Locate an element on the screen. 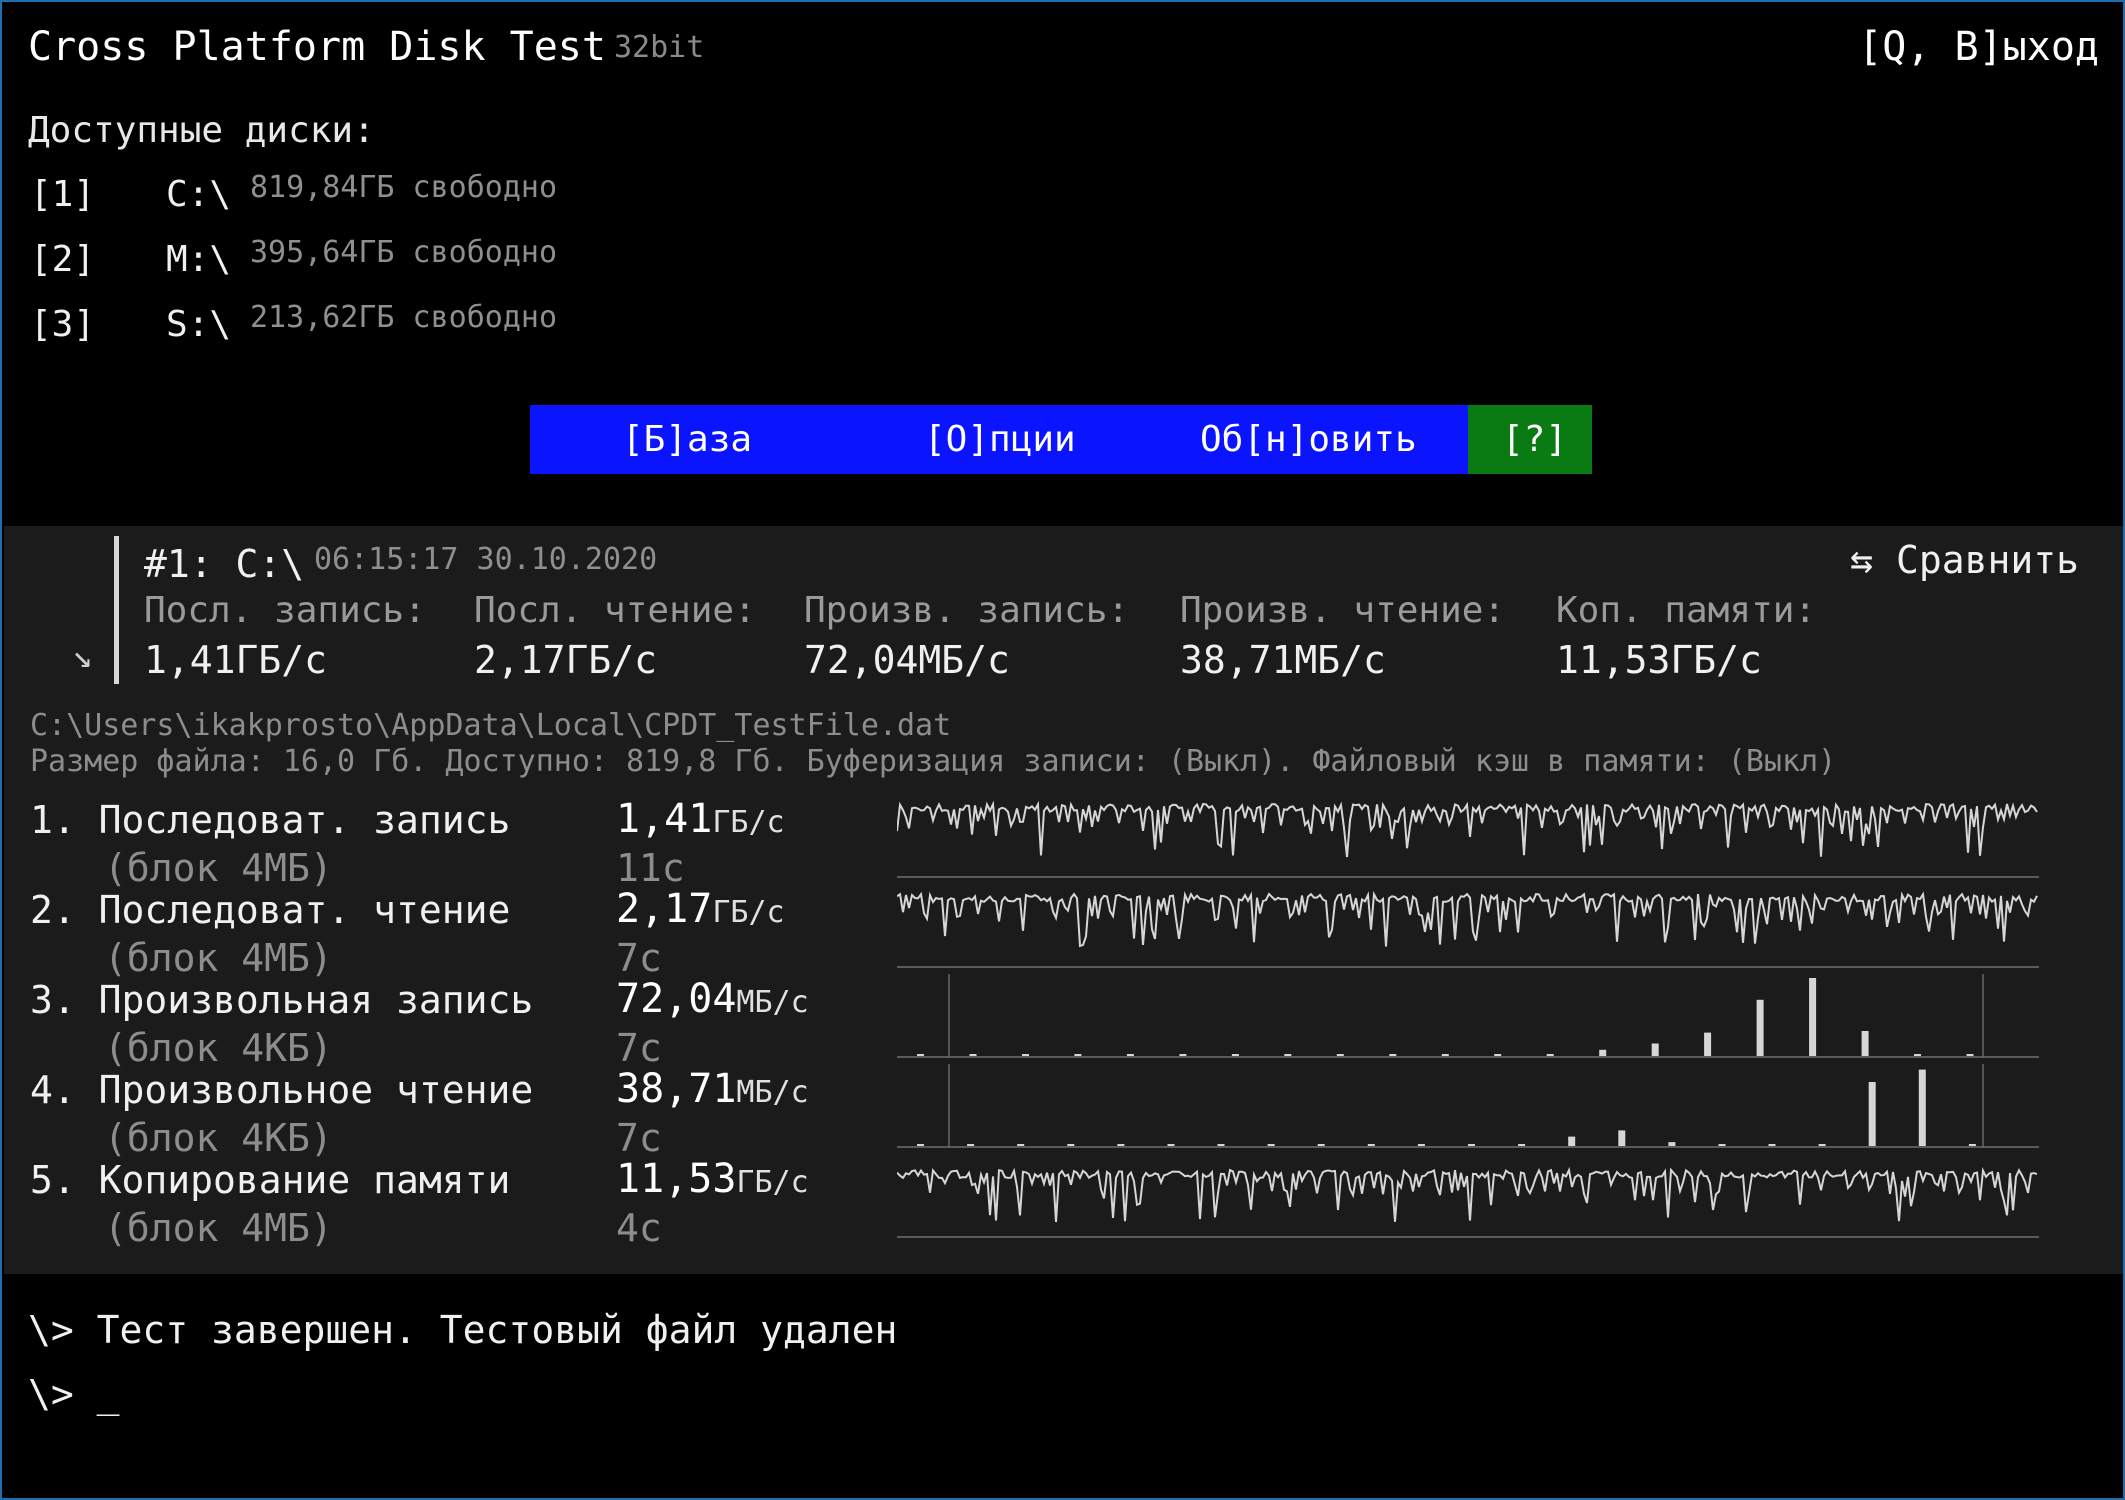  main-menu: [Б]аза [О]пции Об[н]овить [?] is located at coordinates (1061, 439).